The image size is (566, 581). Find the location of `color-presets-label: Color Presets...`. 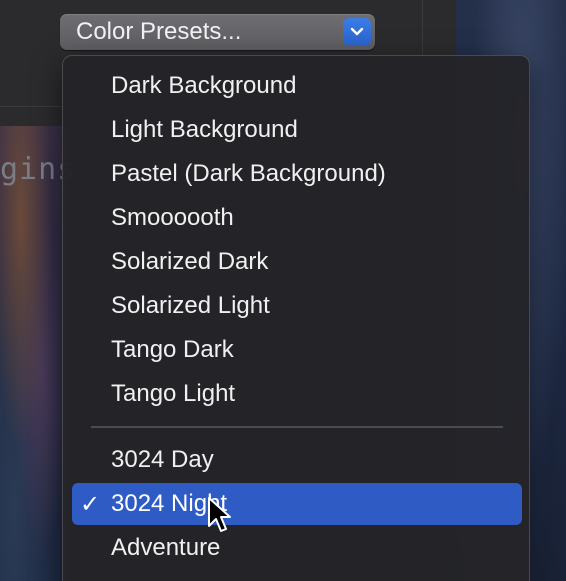

color-presets-label: Color Presets... is located at coordinates (159, 31).